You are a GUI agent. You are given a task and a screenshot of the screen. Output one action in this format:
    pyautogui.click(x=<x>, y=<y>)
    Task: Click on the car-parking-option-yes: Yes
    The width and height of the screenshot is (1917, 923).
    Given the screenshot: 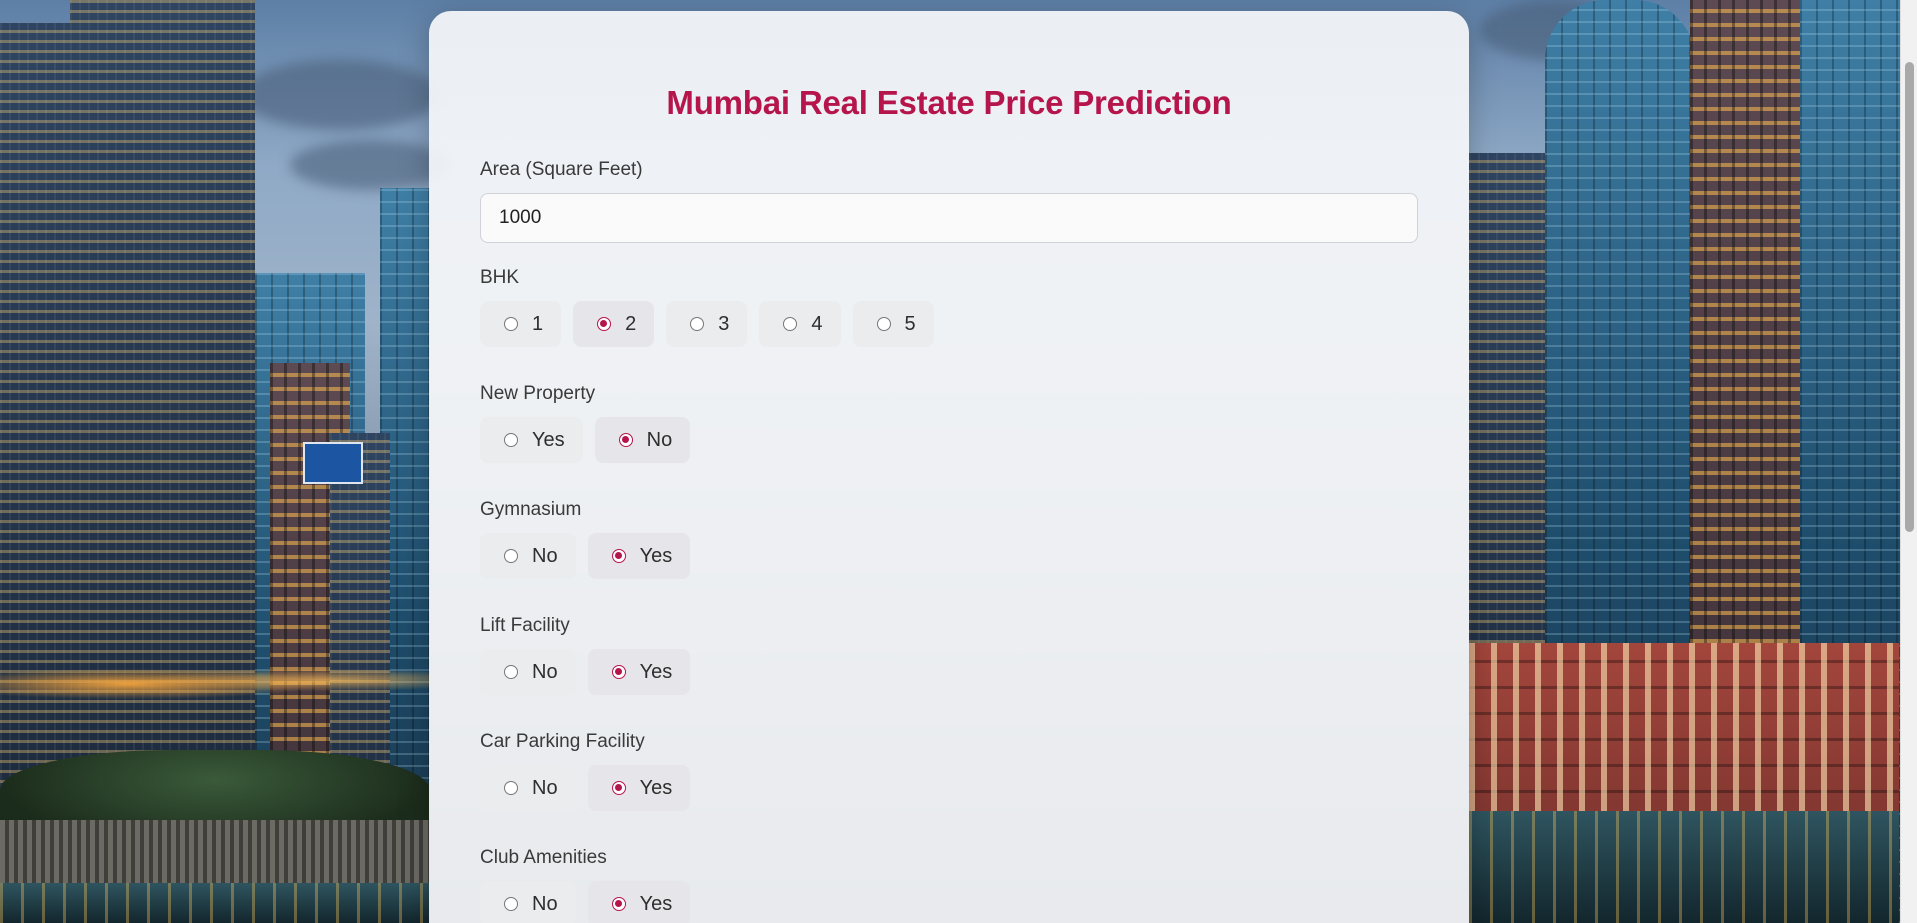 What is the action you would take?
    pyautogui.click(x=639, y=788)
    